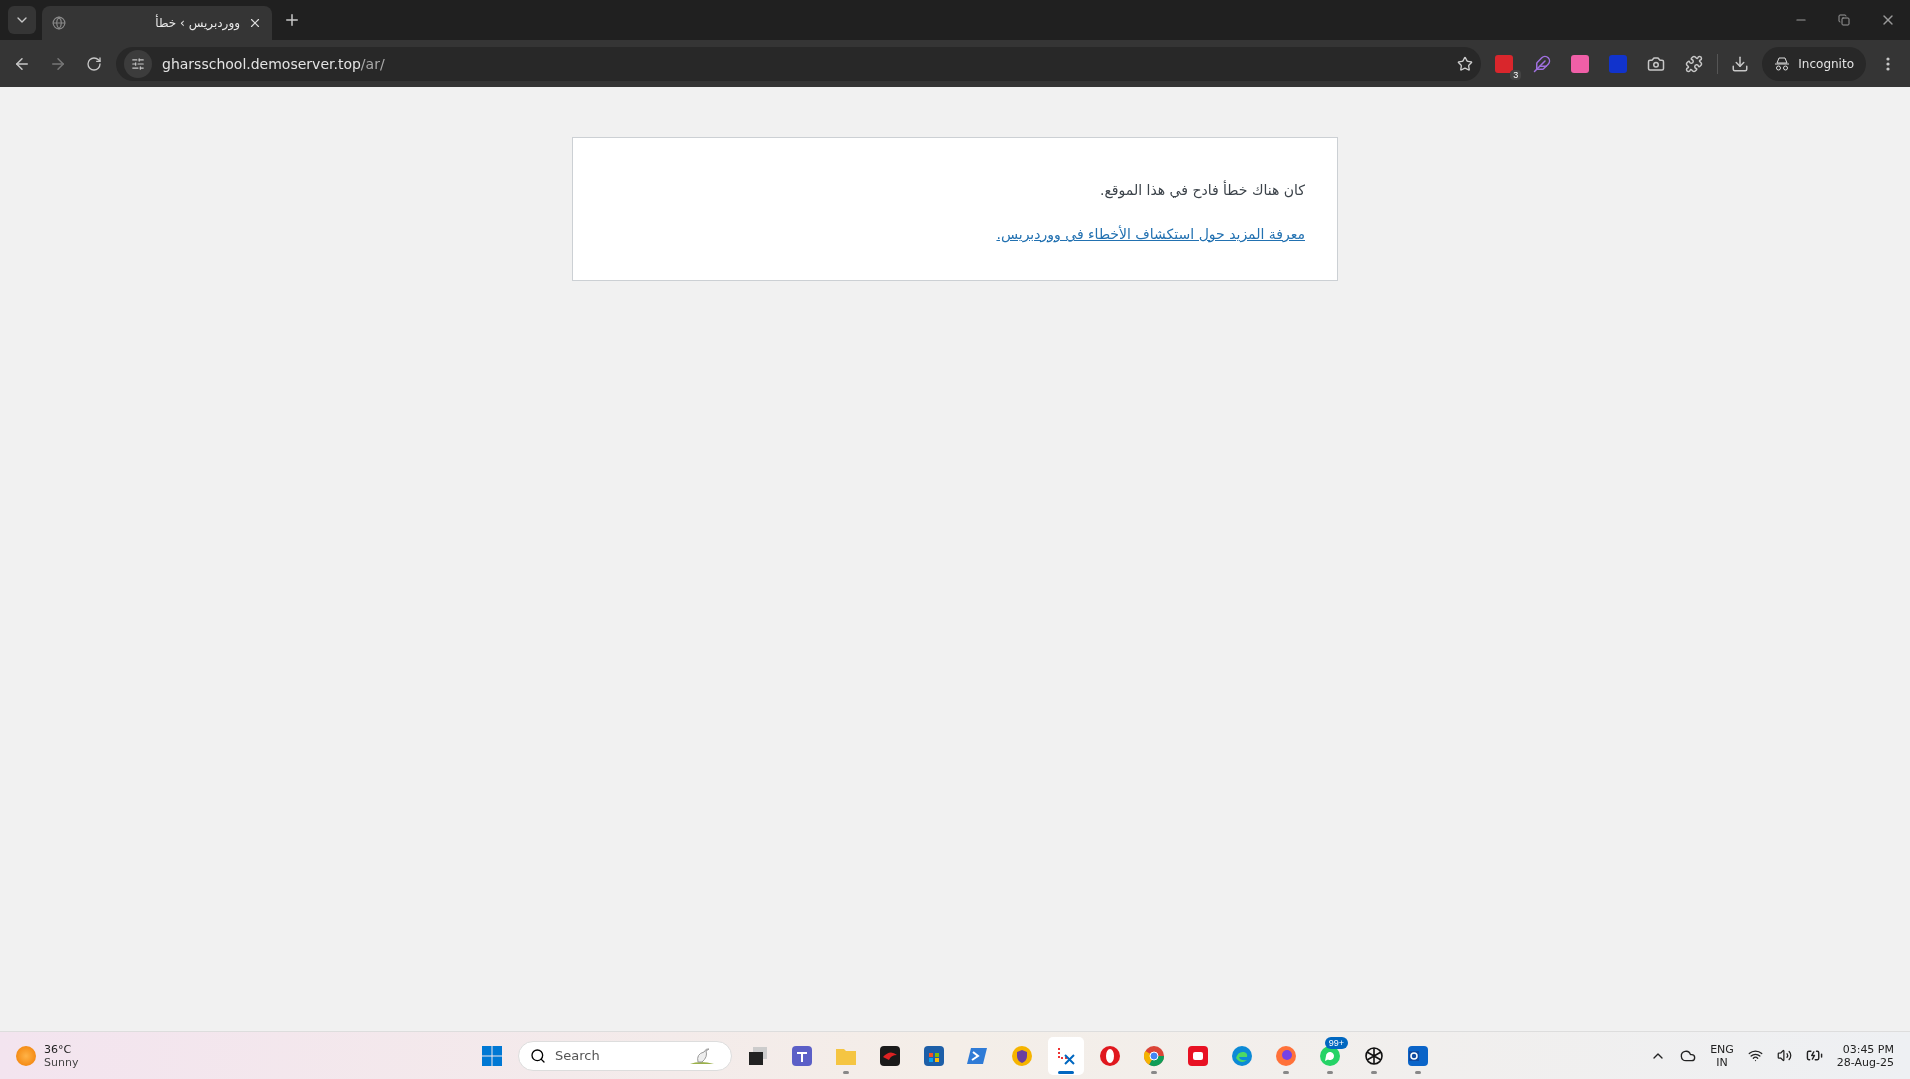 This screenshot has height=1079, width=1910. What do you see at coordinates (1542, 63) in the screenshot?
I see `feather-icon` at bounding box center [1542, 63].